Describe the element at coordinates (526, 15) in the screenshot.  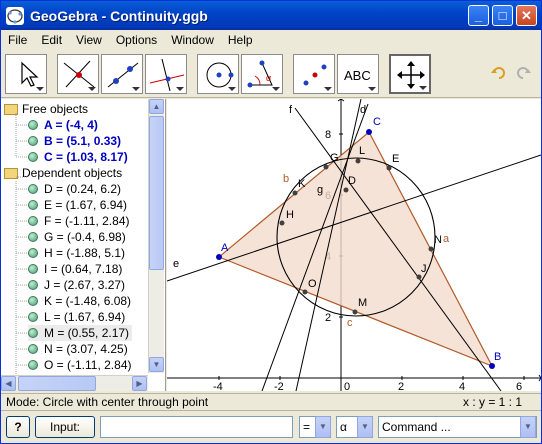
I see `close-button: ✕` at that location.